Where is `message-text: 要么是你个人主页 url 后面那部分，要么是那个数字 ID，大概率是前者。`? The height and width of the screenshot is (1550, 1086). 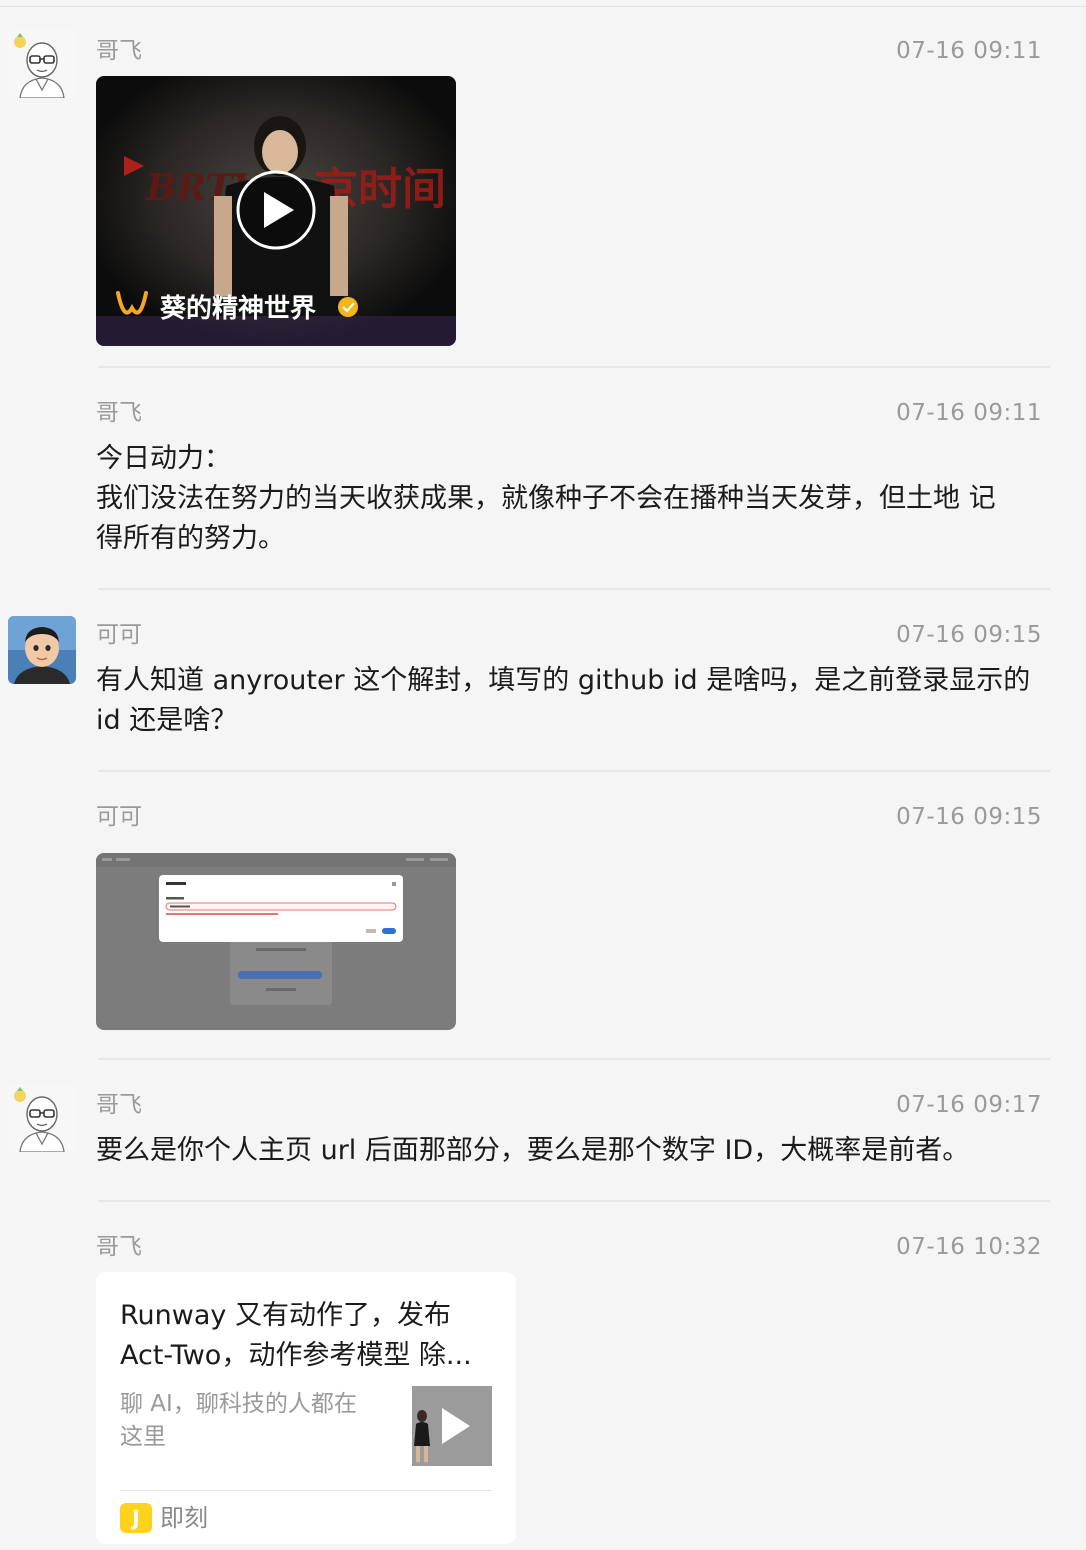
message-text: 要么是你个人主页 url 后面那部分，要么是那个数字 ID，大概率是前者。 is located at coordinates (568, 1151).